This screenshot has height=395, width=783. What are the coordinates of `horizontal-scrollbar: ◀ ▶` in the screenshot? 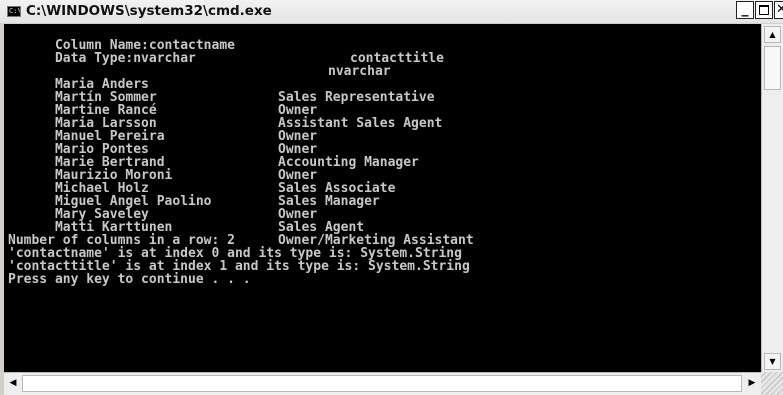 It's located at (382, 383).